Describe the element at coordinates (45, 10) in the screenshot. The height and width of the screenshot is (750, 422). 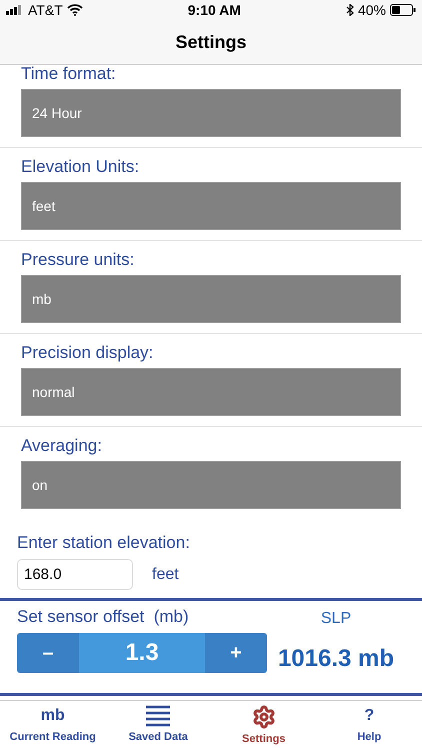
I see `carrier-name: AT&T` at that location.